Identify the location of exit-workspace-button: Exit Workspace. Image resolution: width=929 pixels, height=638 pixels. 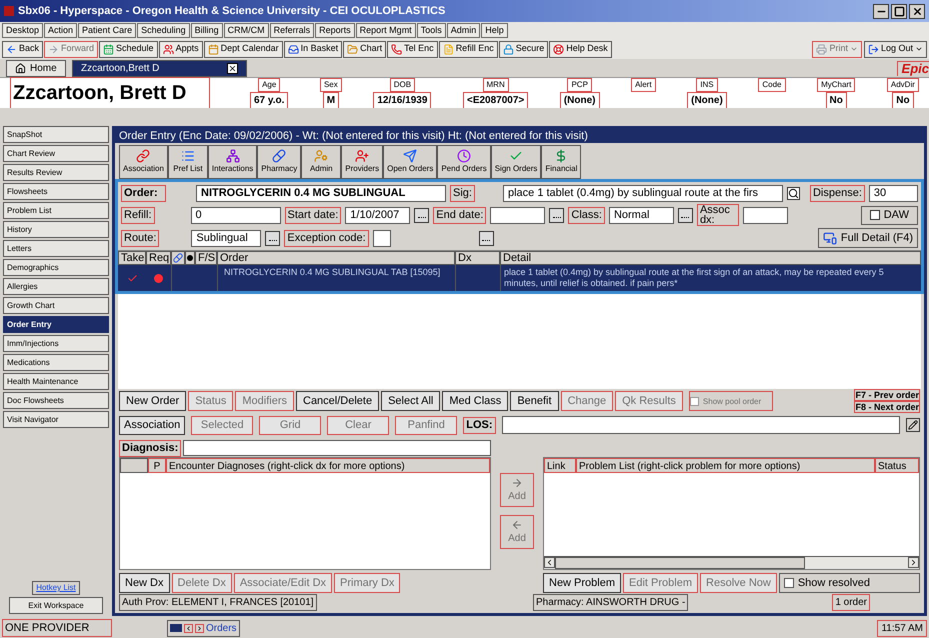
(56, 605).